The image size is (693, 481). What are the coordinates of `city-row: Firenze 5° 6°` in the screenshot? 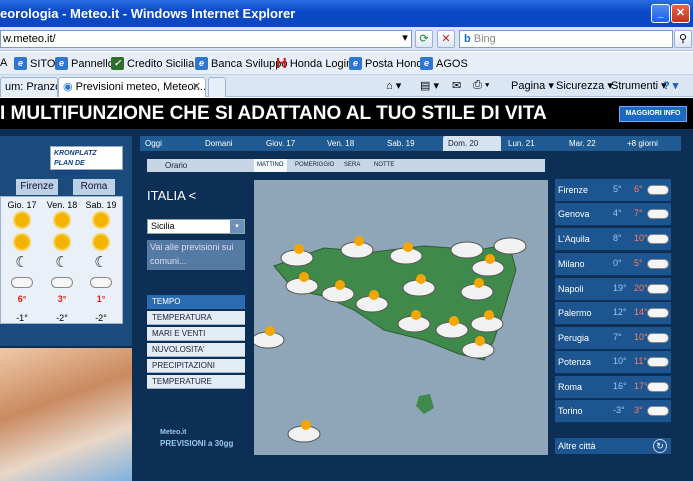 It's located at (613, 190).